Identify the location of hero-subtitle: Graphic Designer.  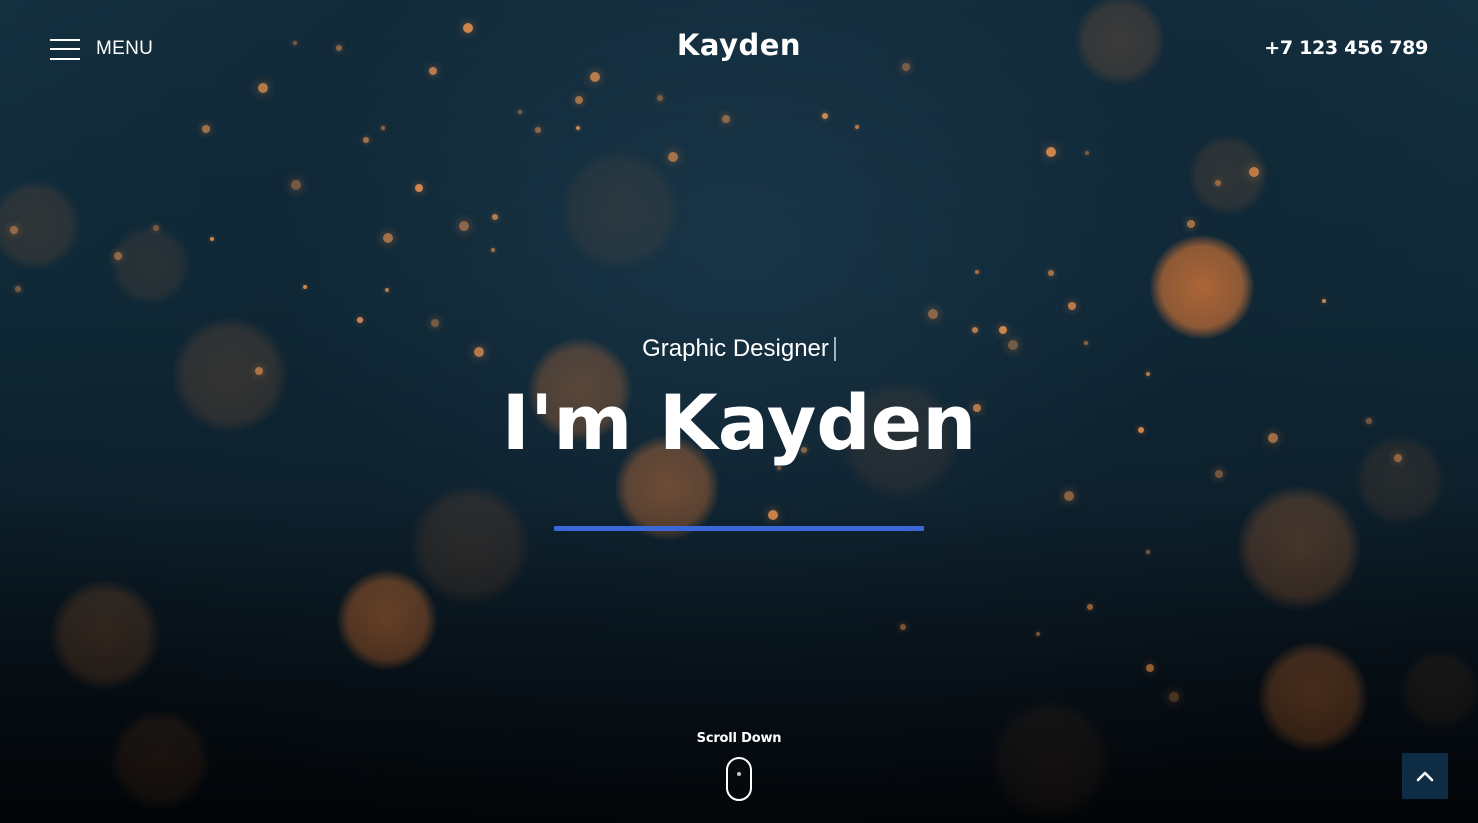
(739, 349).